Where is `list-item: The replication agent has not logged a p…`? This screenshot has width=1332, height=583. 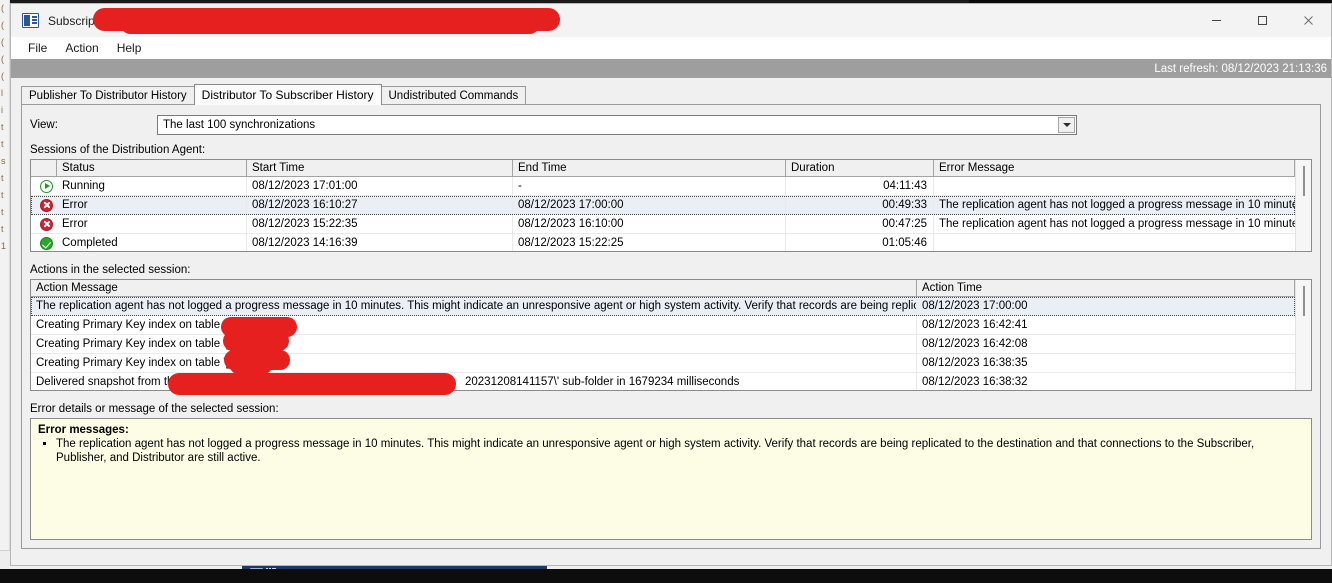
list-item: The replication agent has not logged a p… is located at coordinates (663, 306).